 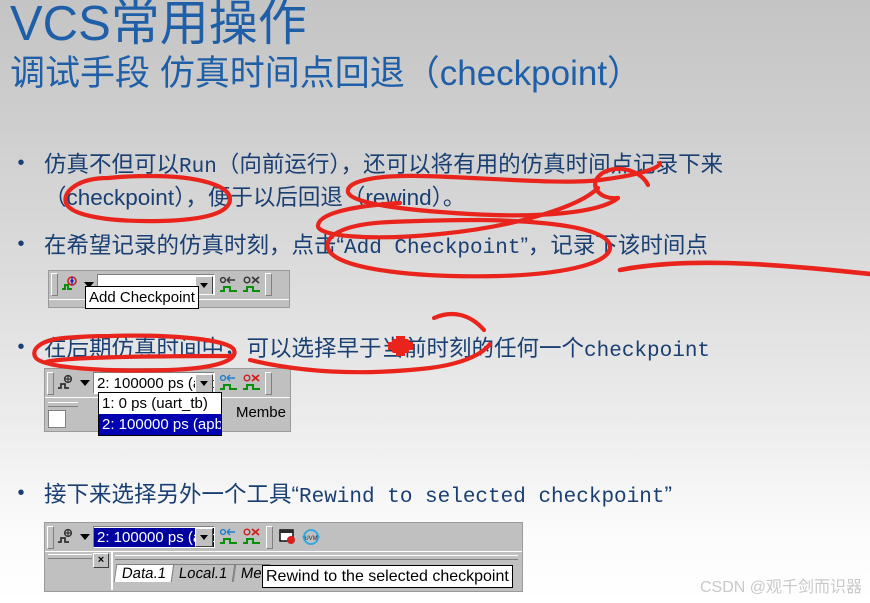 What do you see at coordinates (144, 573) in the screenshot?
I see `tab-data-1: Data.1` at bounding box center [144, 573].